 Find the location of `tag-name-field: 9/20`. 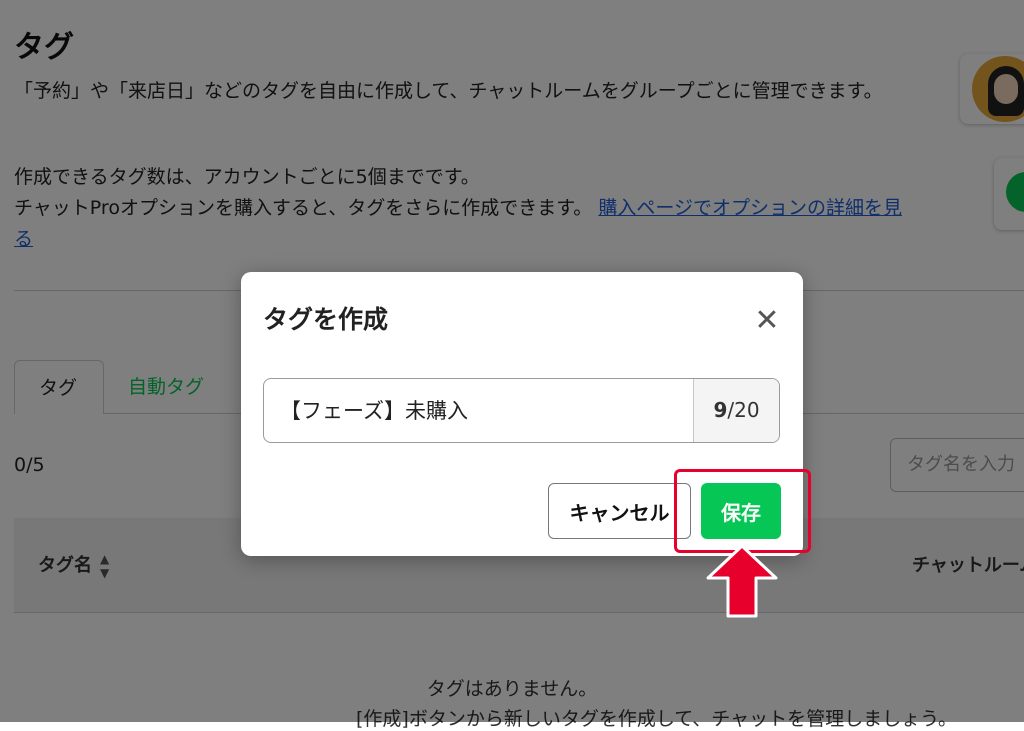

tag-name-field: 9/20 is located at coordinates (521, 410).